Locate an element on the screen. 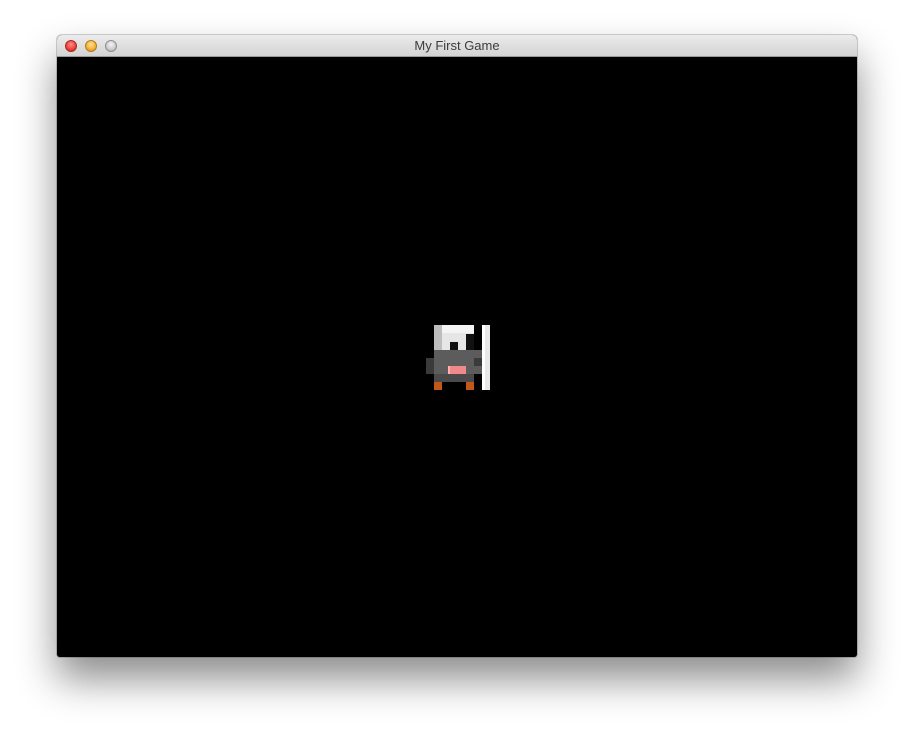 The height and width of the screenshot is (736, 914). face-patch is located at coordinates (458, 370).